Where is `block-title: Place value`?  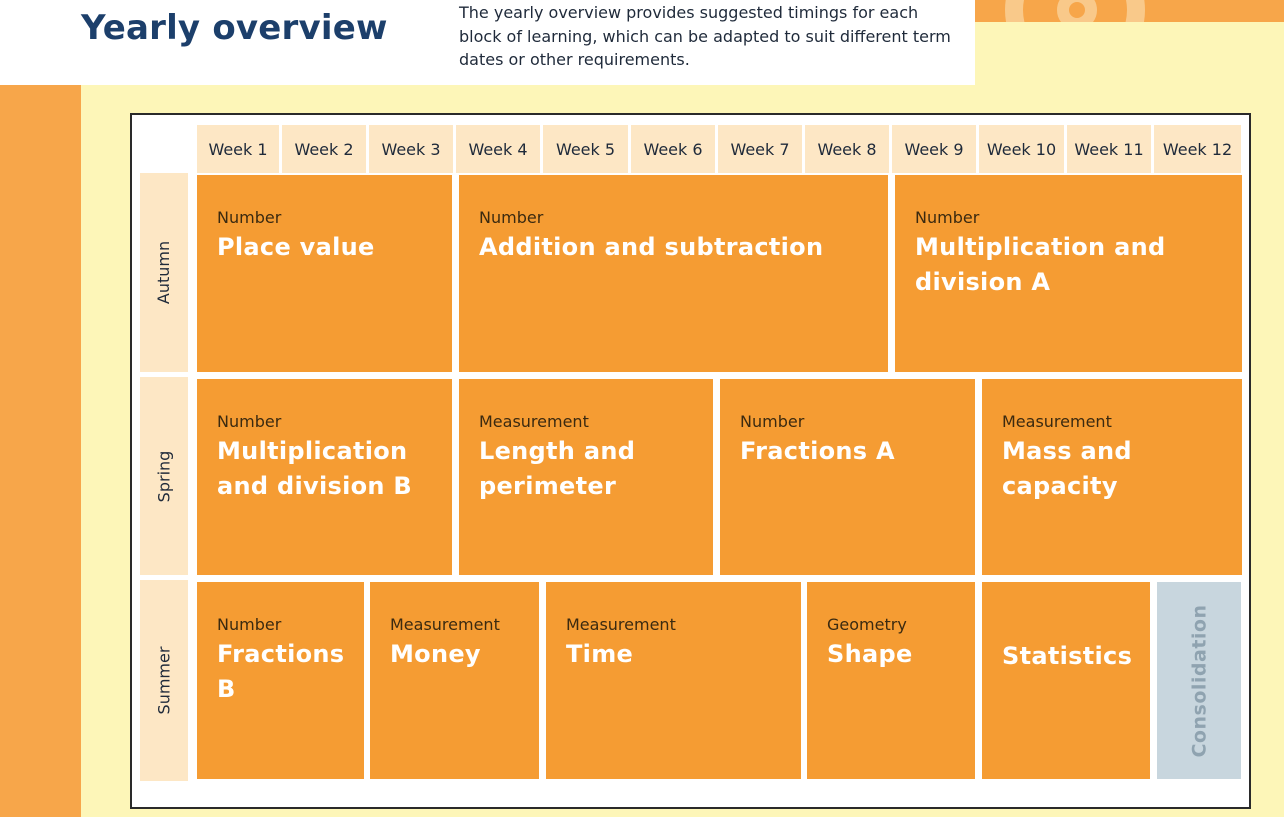 block-title: Place value is located at coordinates (296, 247).